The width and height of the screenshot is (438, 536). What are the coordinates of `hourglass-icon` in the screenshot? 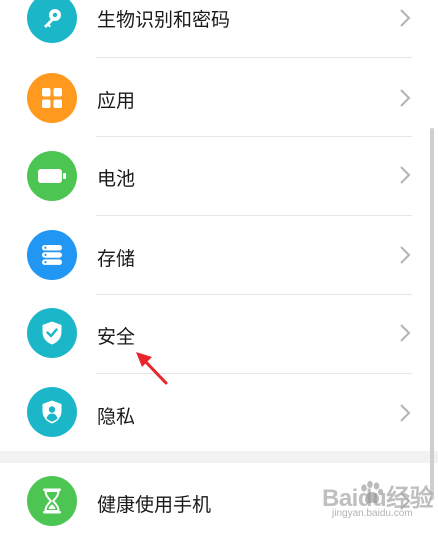 It's located at (52, 501).